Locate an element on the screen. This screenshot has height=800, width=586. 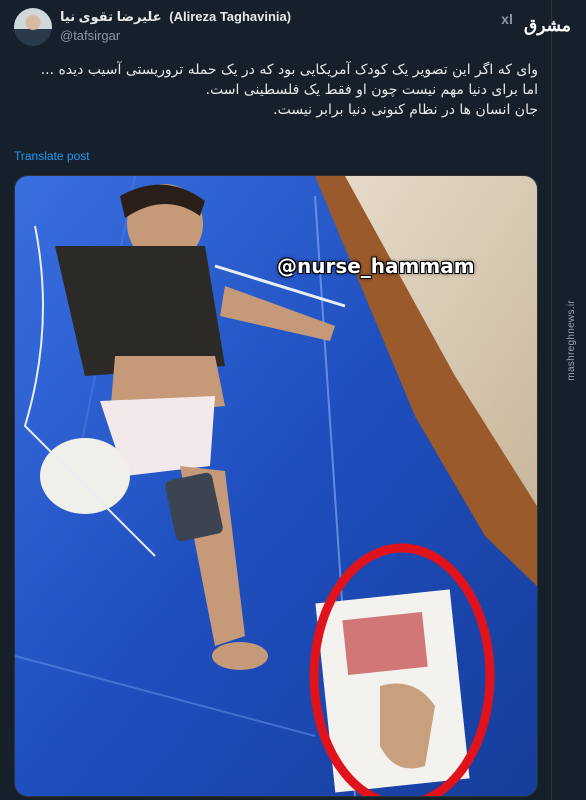
author-handle: @tafsirgar is located at coordinates (90, 35).